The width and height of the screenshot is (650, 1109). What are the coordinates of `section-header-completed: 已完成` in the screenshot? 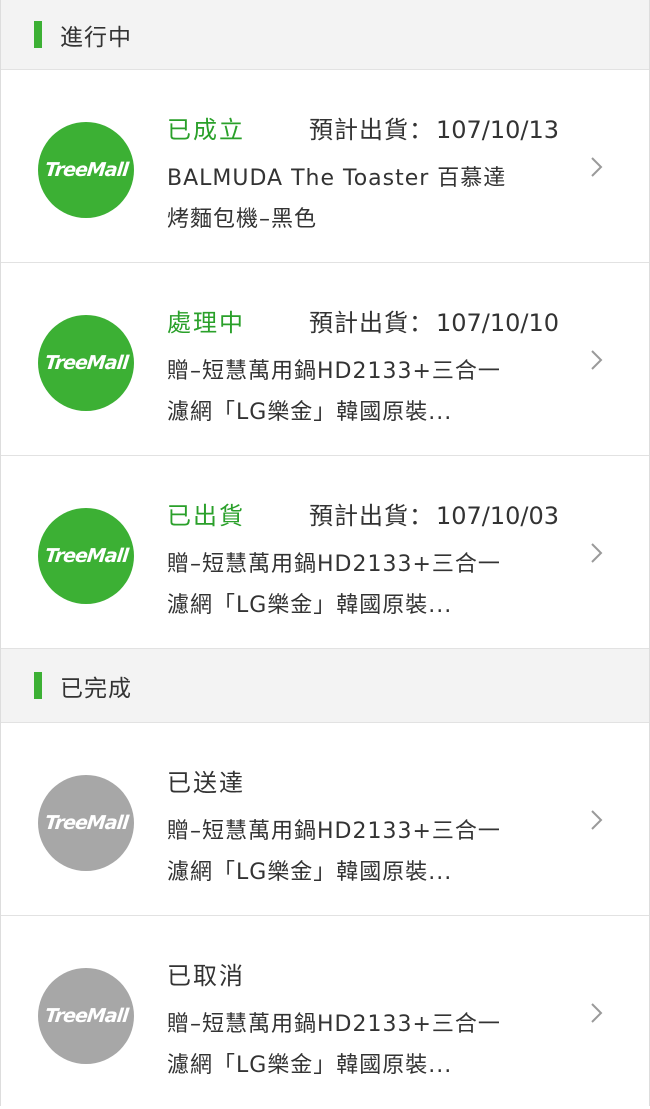 It's located at (325, 686).